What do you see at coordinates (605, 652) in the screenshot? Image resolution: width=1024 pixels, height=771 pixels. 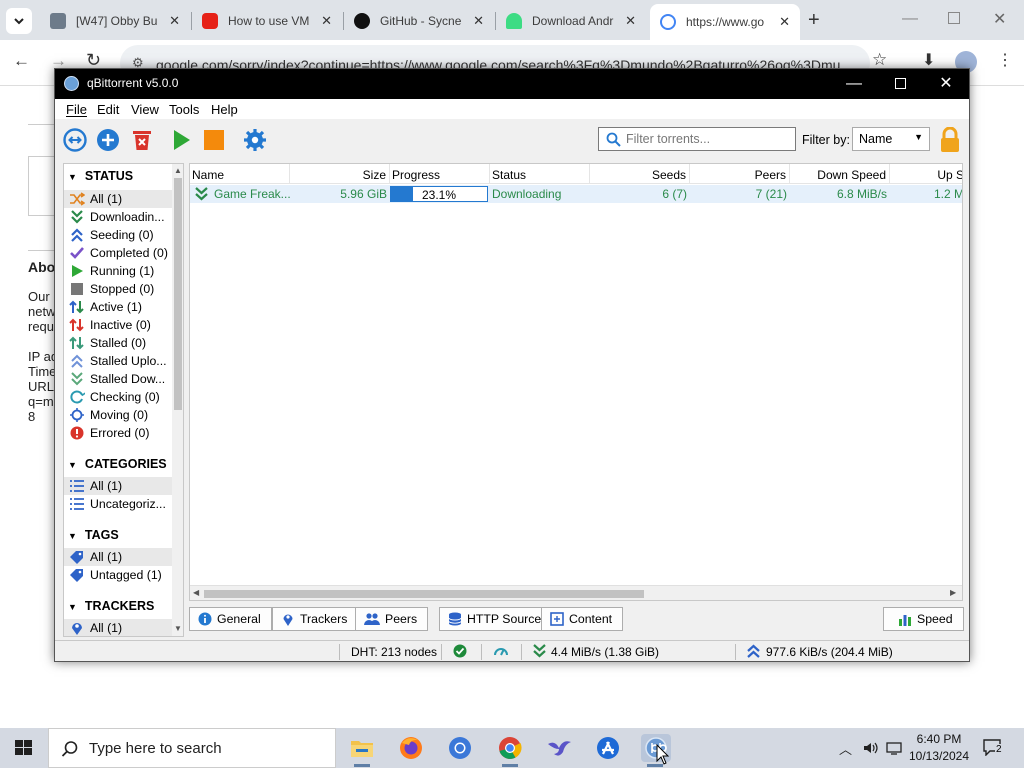 I see `download-speed-text: 4.4 MiB/s (1.38 GiB)` at bounding box center [605, 652].